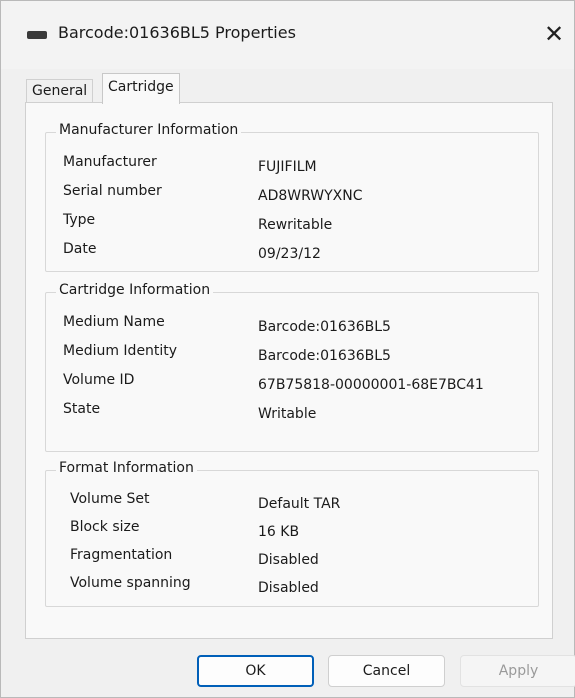  What do you see at coordinates (288, 588) in the screenshot?
I see `volume-spanning-value: Disabled` at bounding box center [288, 588].